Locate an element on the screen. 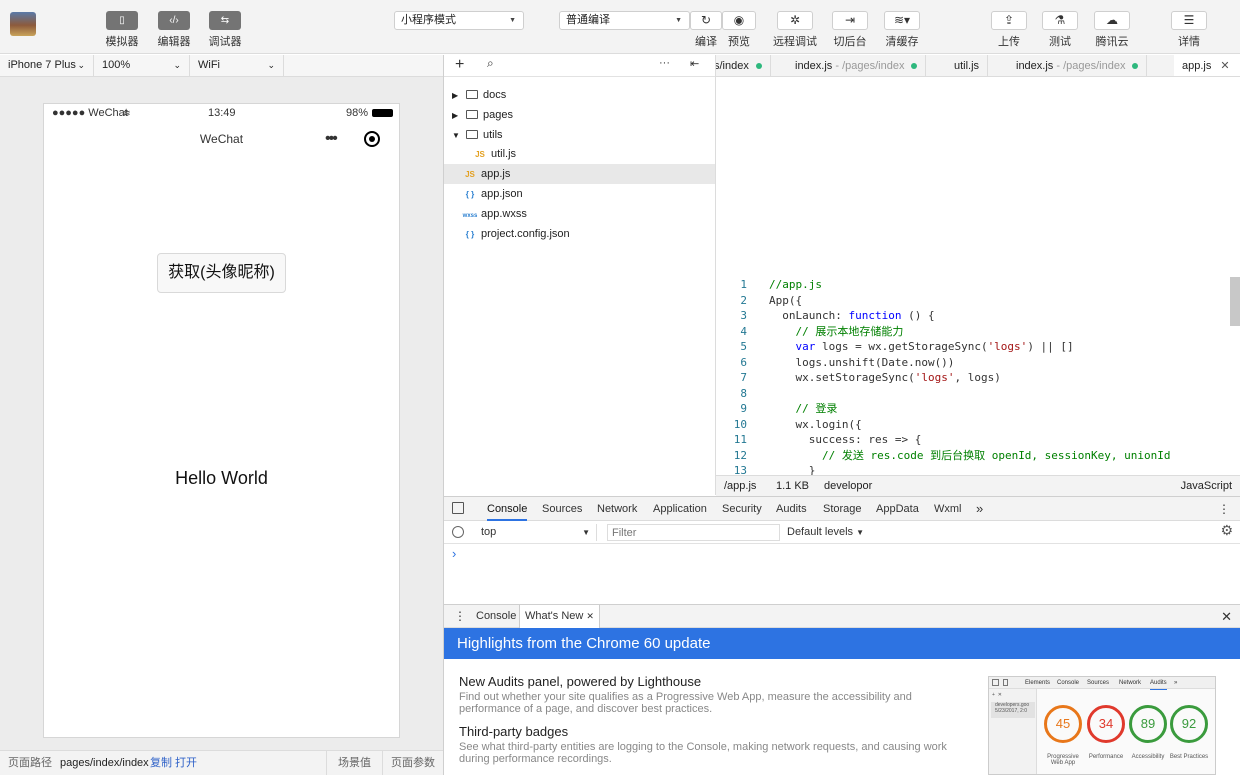 The width and height of the screenshot is (1240, 775). devtools-tab-network: Network is located at coordinates (617, 509).